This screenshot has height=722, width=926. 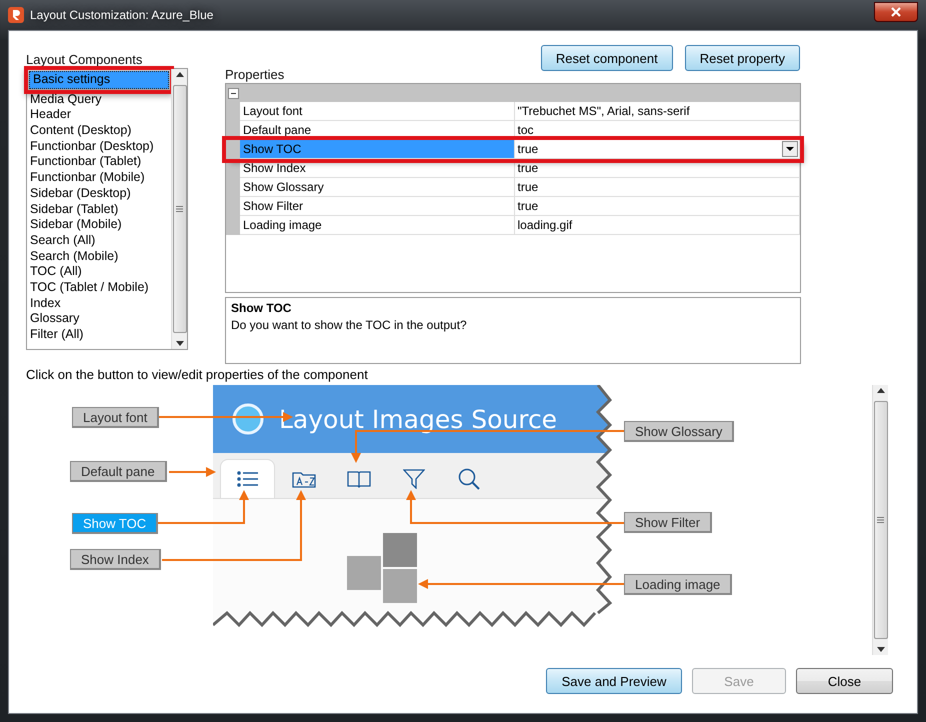 What do you see at coordinates (657, 225) in the screenshot?
I see `property-value: loading.gif` at bounding box center [657, 225].